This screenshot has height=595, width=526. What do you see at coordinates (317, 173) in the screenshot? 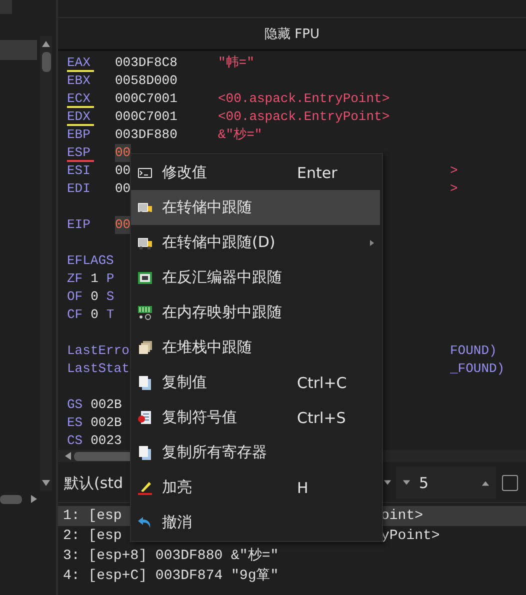
I see `shortcut-text: Enter` at bounding box center [317, 173].